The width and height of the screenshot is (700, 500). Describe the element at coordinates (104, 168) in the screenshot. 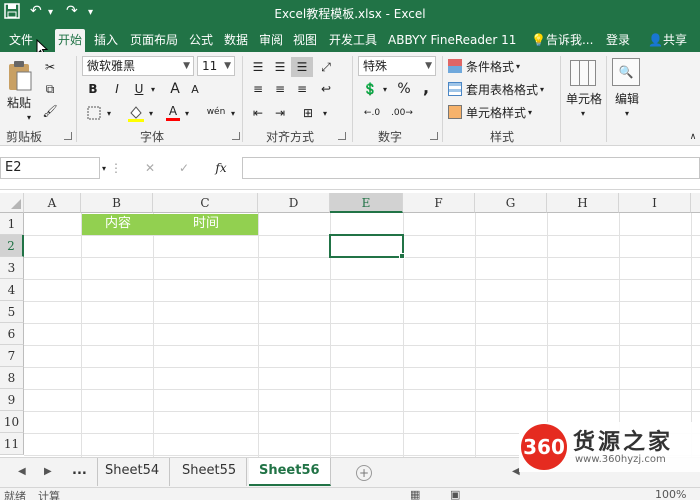

I see `name-box-dropdown-icon: ▾` at that location.